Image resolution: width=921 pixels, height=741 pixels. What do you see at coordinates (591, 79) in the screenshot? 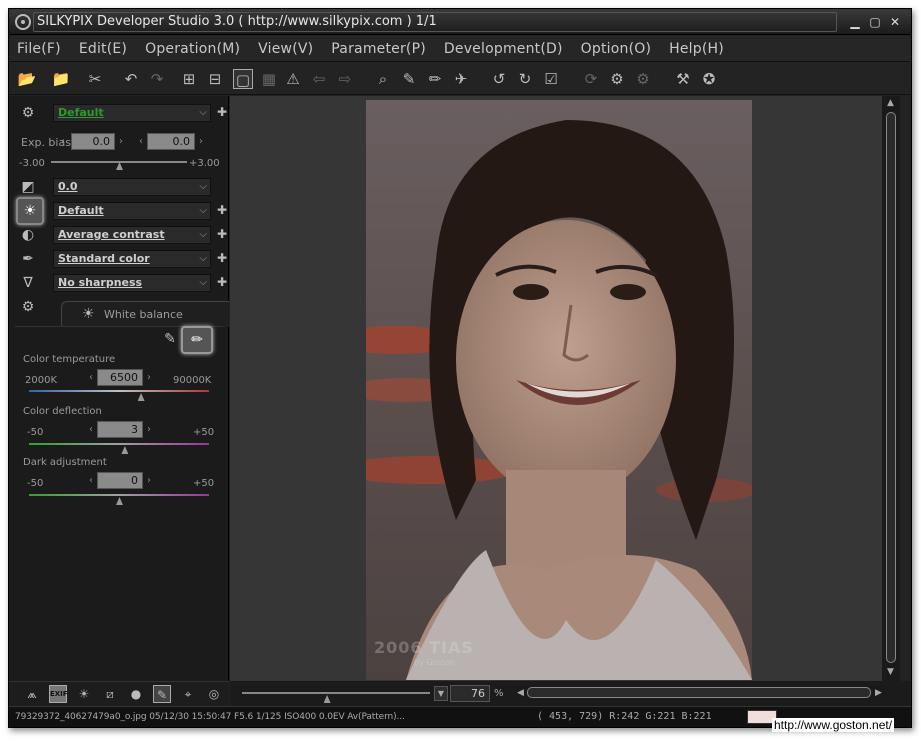
I see `refresh-icon: ⟳` at bounding box center [591, 79].